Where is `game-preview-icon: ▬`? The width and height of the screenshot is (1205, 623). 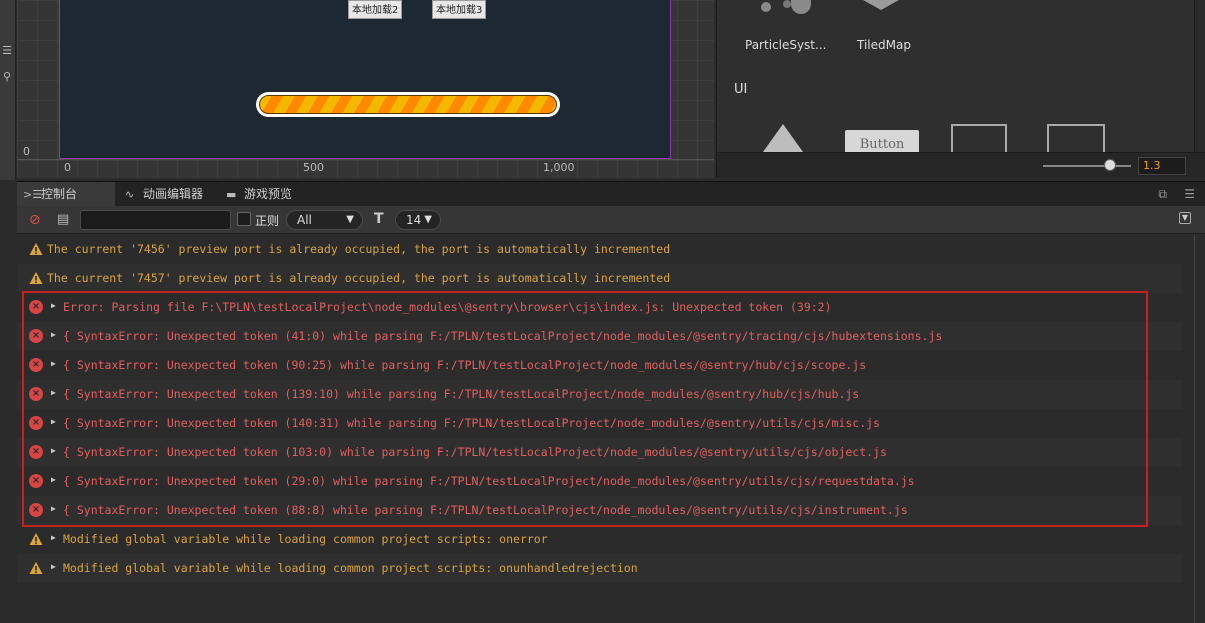 game-preview-icon: ▬ is located at coordinates (231, 194).